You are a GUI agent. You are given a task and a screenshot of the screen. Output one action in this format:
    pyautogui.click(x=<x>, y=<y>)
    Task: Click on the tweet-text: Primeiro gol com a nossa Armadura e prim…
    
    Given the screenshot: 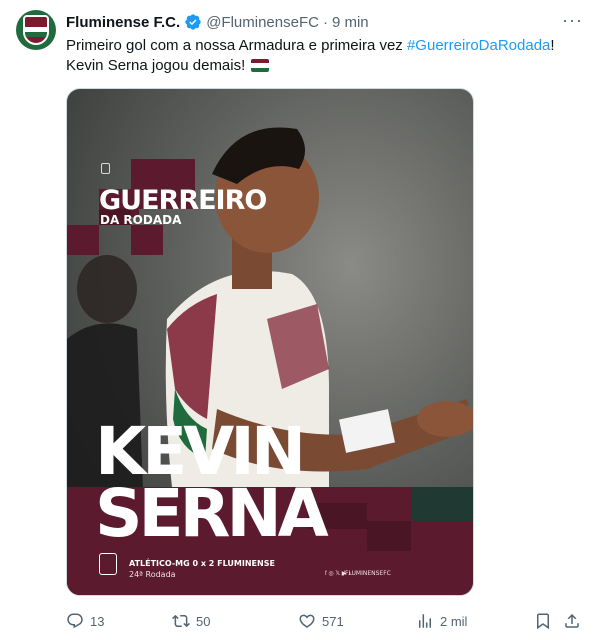 What is the action you would take?
    pyautogui.click(x=321, y=56)
    